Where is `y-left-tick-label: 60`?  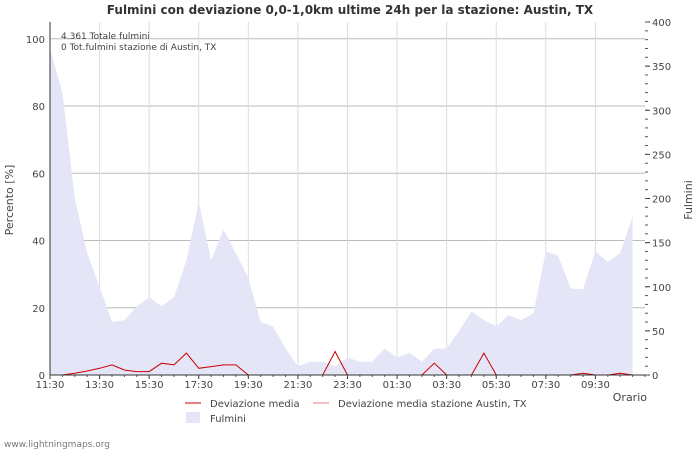 y-left-tick-label: 60 is located at coordinates (38, 174).